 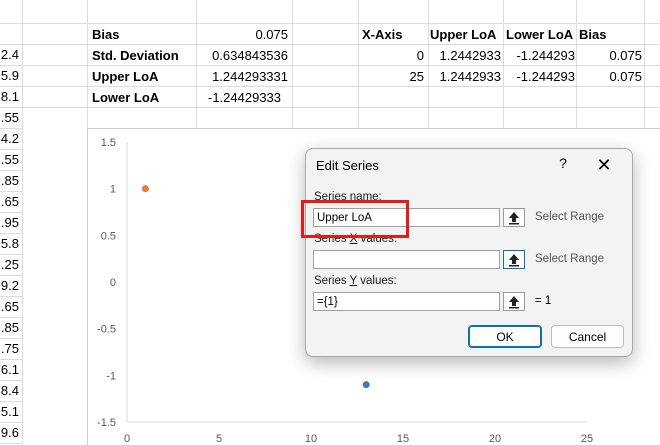 I want to click on table-header-xaxis: X-Axis, so click(x=394, y=34).